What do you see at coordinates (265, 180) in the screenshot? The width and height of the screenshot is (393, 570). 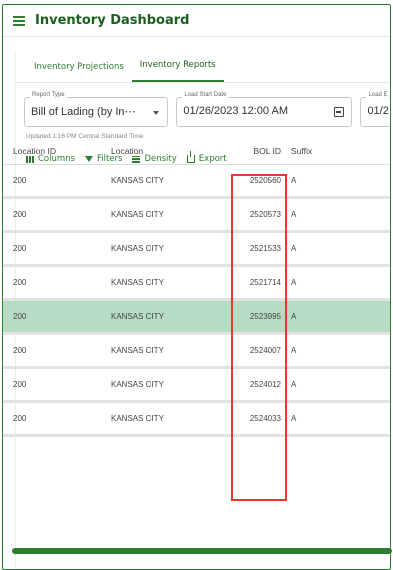 I see `cell-bol-id: 2520560` at bounding box center [265, 180].